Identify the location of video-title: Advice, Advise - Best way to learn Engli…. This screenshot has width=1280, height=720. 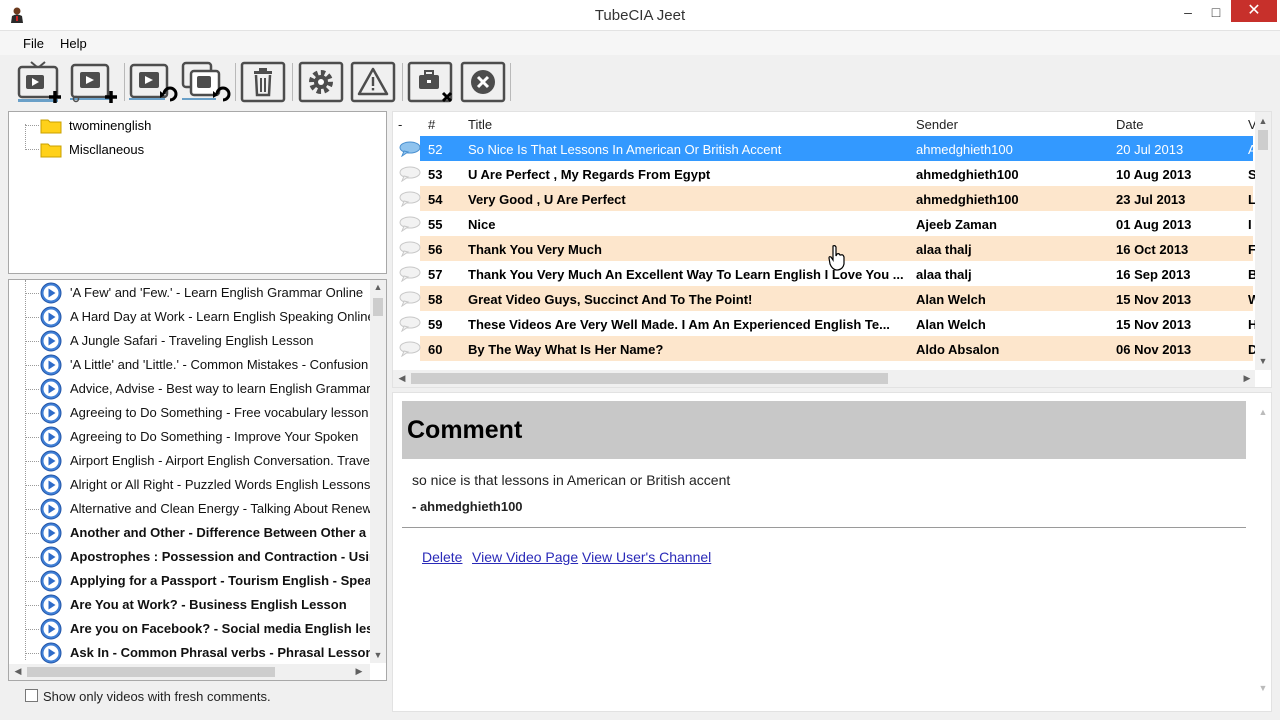
(220, 388).